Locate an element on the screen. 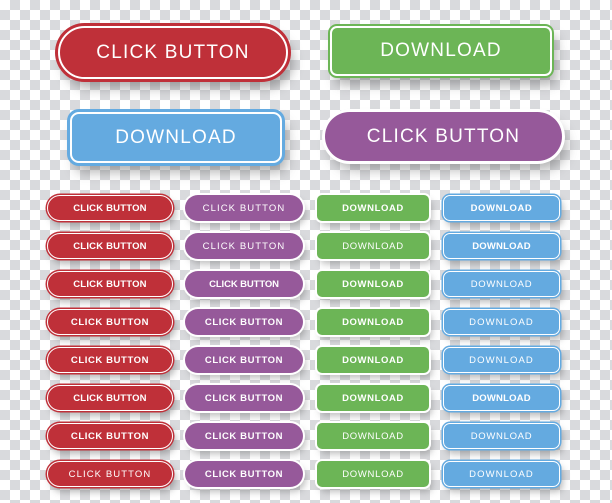 Image resolution: width=612 pixels, height=503 pixels. grid-button-green-4: DOWNLOAD is located at coordinates (373, 322).